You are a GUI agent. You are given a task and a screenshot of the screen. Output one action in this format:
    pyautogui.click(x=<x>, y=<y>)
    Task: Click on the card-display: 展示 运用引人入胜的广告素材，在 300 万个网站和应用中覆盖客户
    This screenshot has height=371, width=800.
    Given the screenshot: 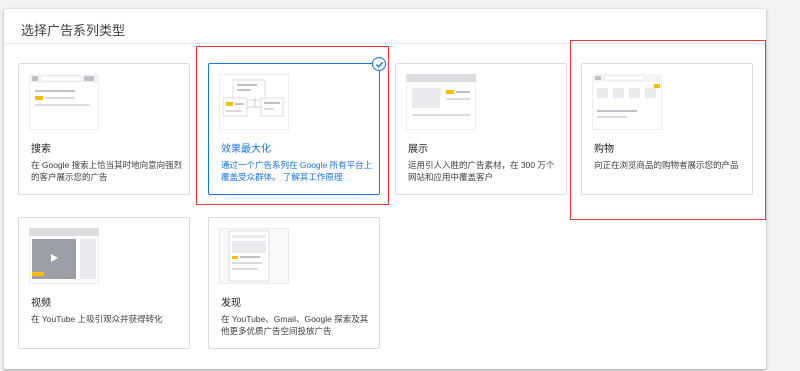 What is the action you would take?
    pyautogui.click(x=481, y=129)
    